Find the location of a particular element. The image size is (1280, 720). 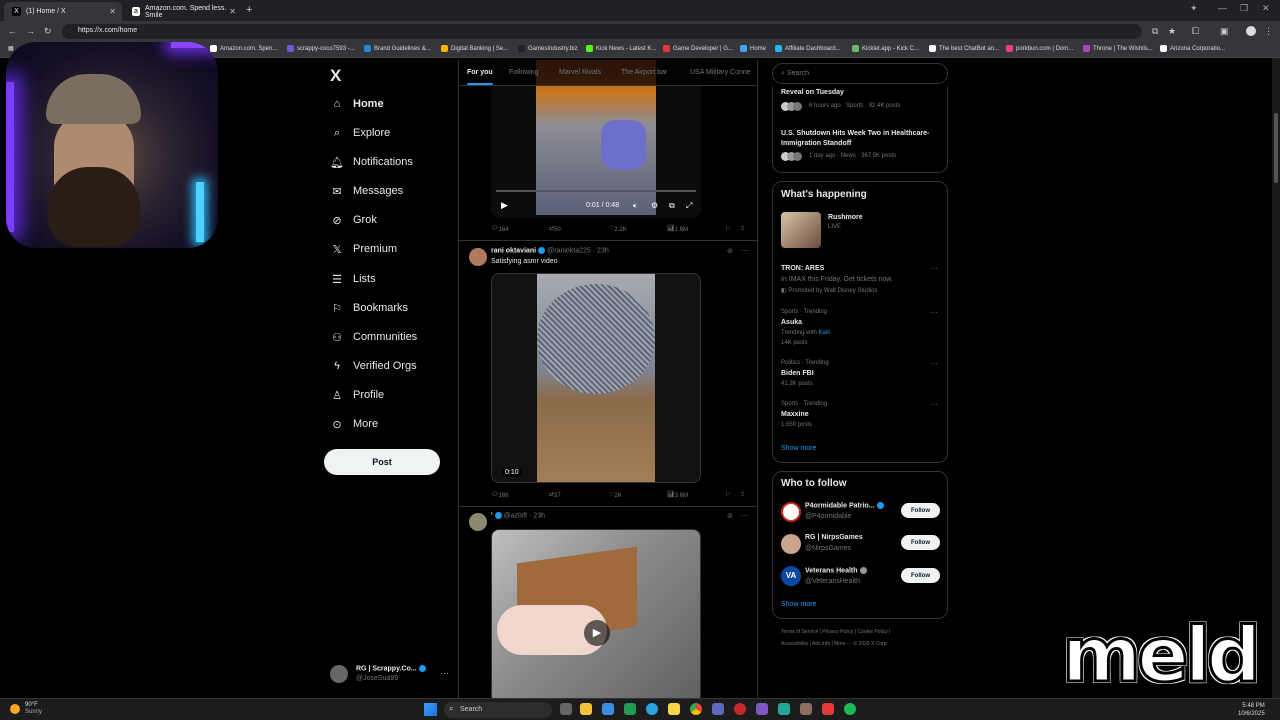

forward-icon: → is located at coordinates (30, 31).